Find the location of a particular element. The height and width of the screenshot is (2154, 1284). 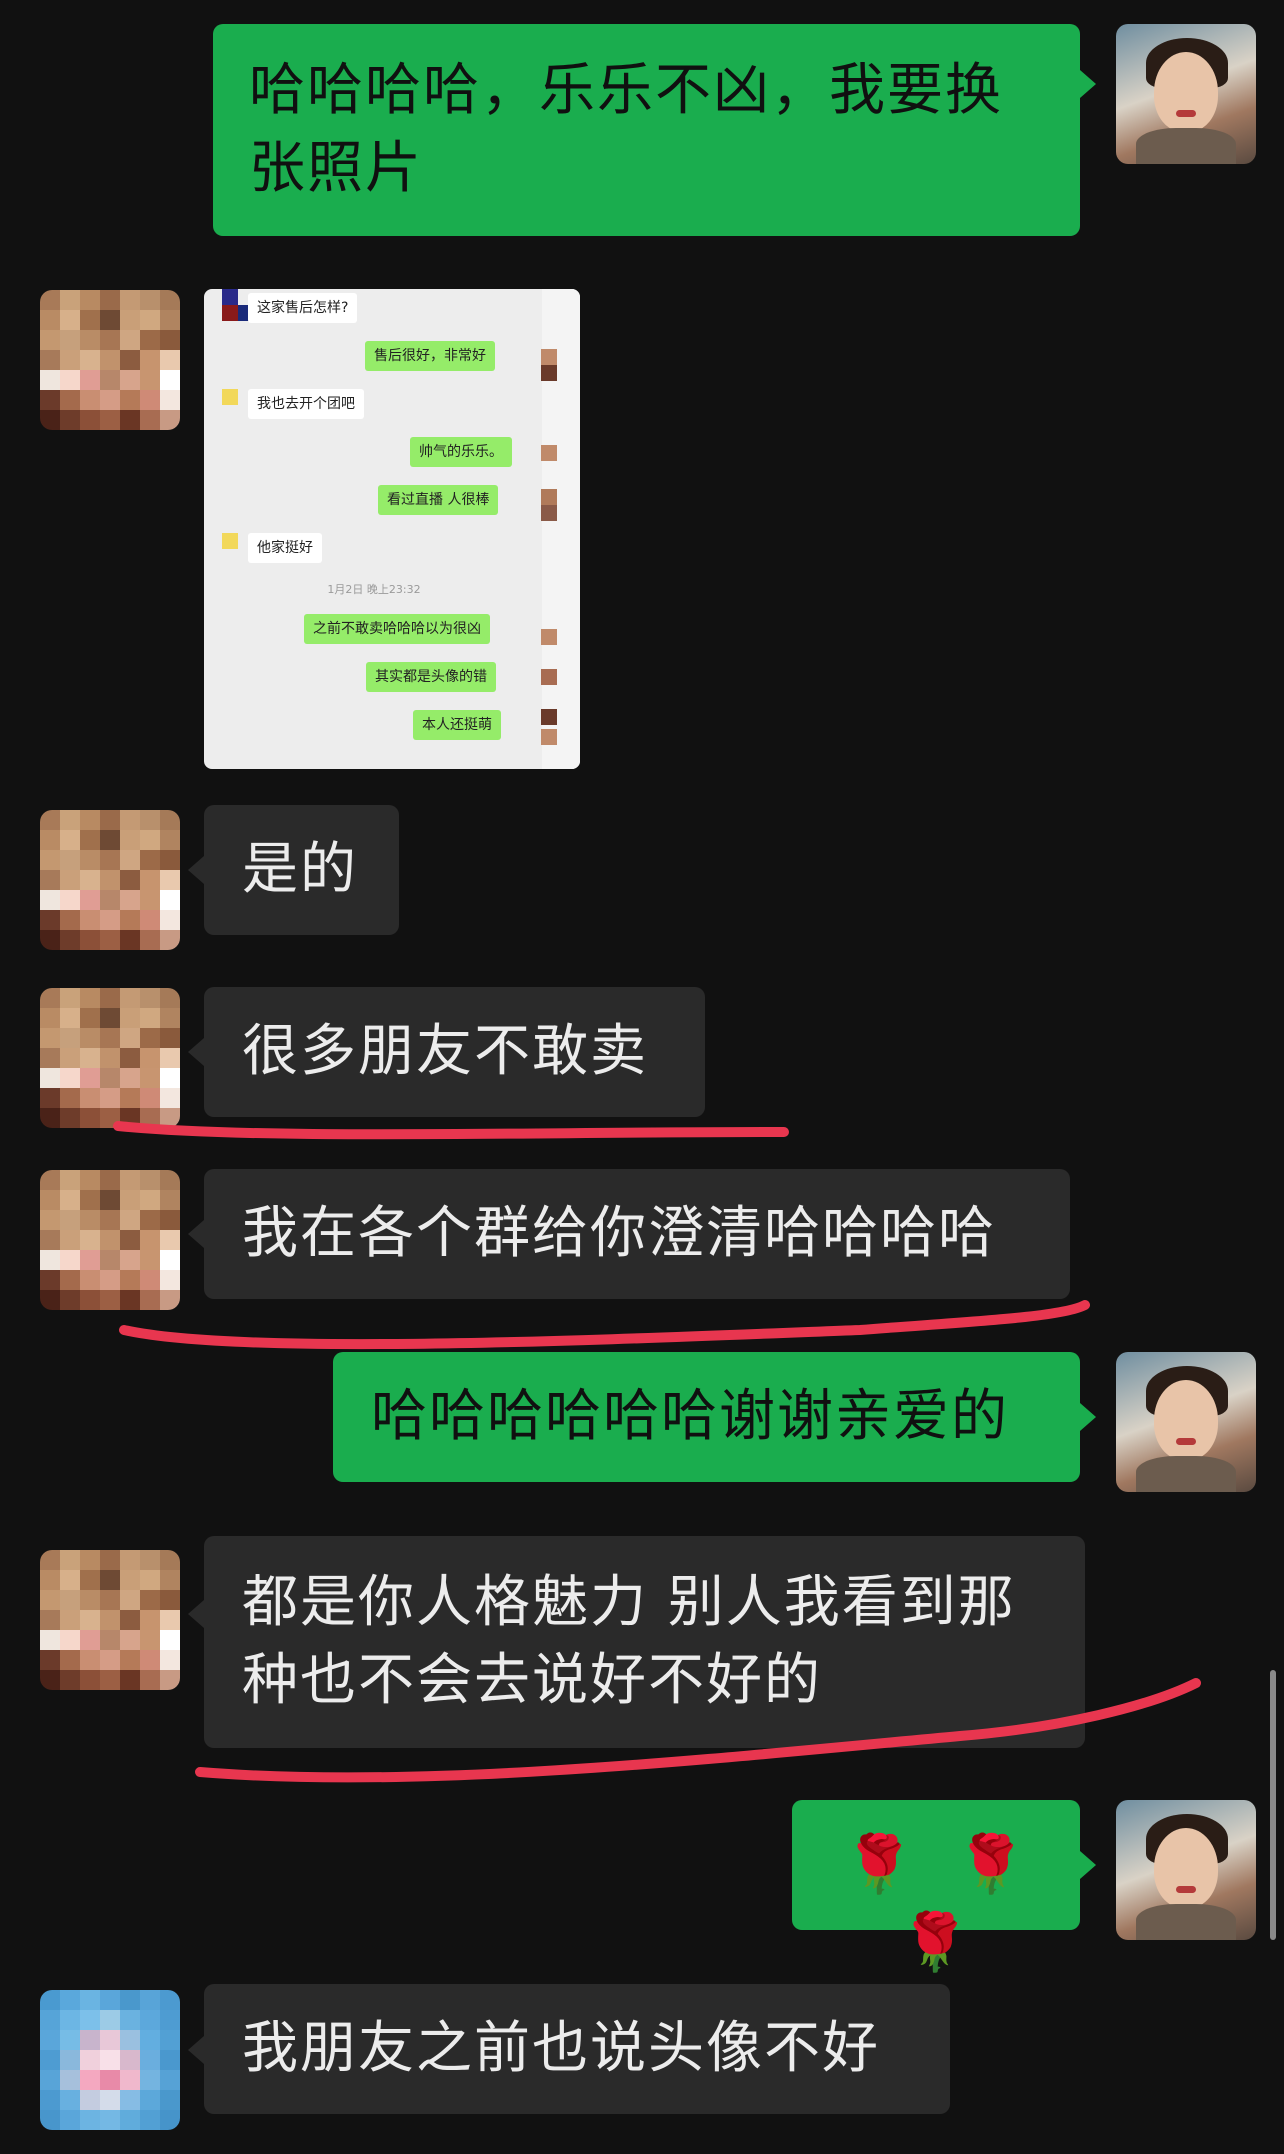

screenshot-message: 其实都是头像的错 is located at coordinates (431, 677).